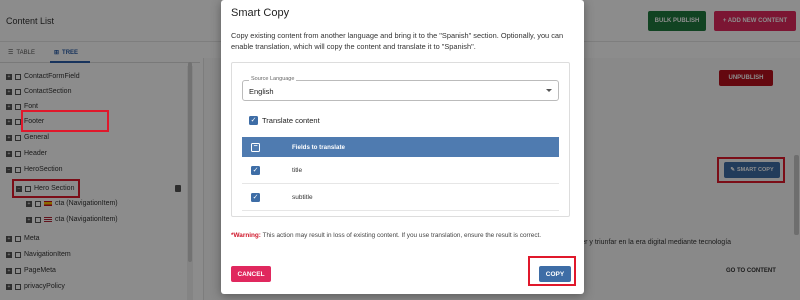  Describe the element at coordinates (400, 197) in the screenshot. I see `table-row: ✓ subtitle` at that location.